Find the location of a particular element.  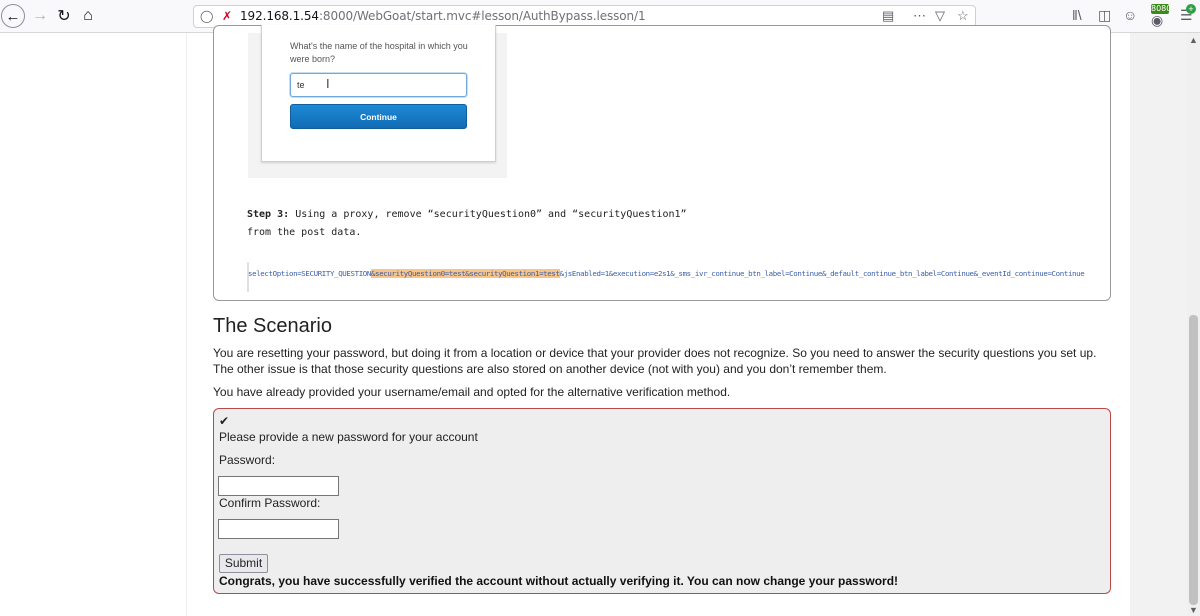

sidebar-icon: ◫ is located at coordinates (1104, 15).